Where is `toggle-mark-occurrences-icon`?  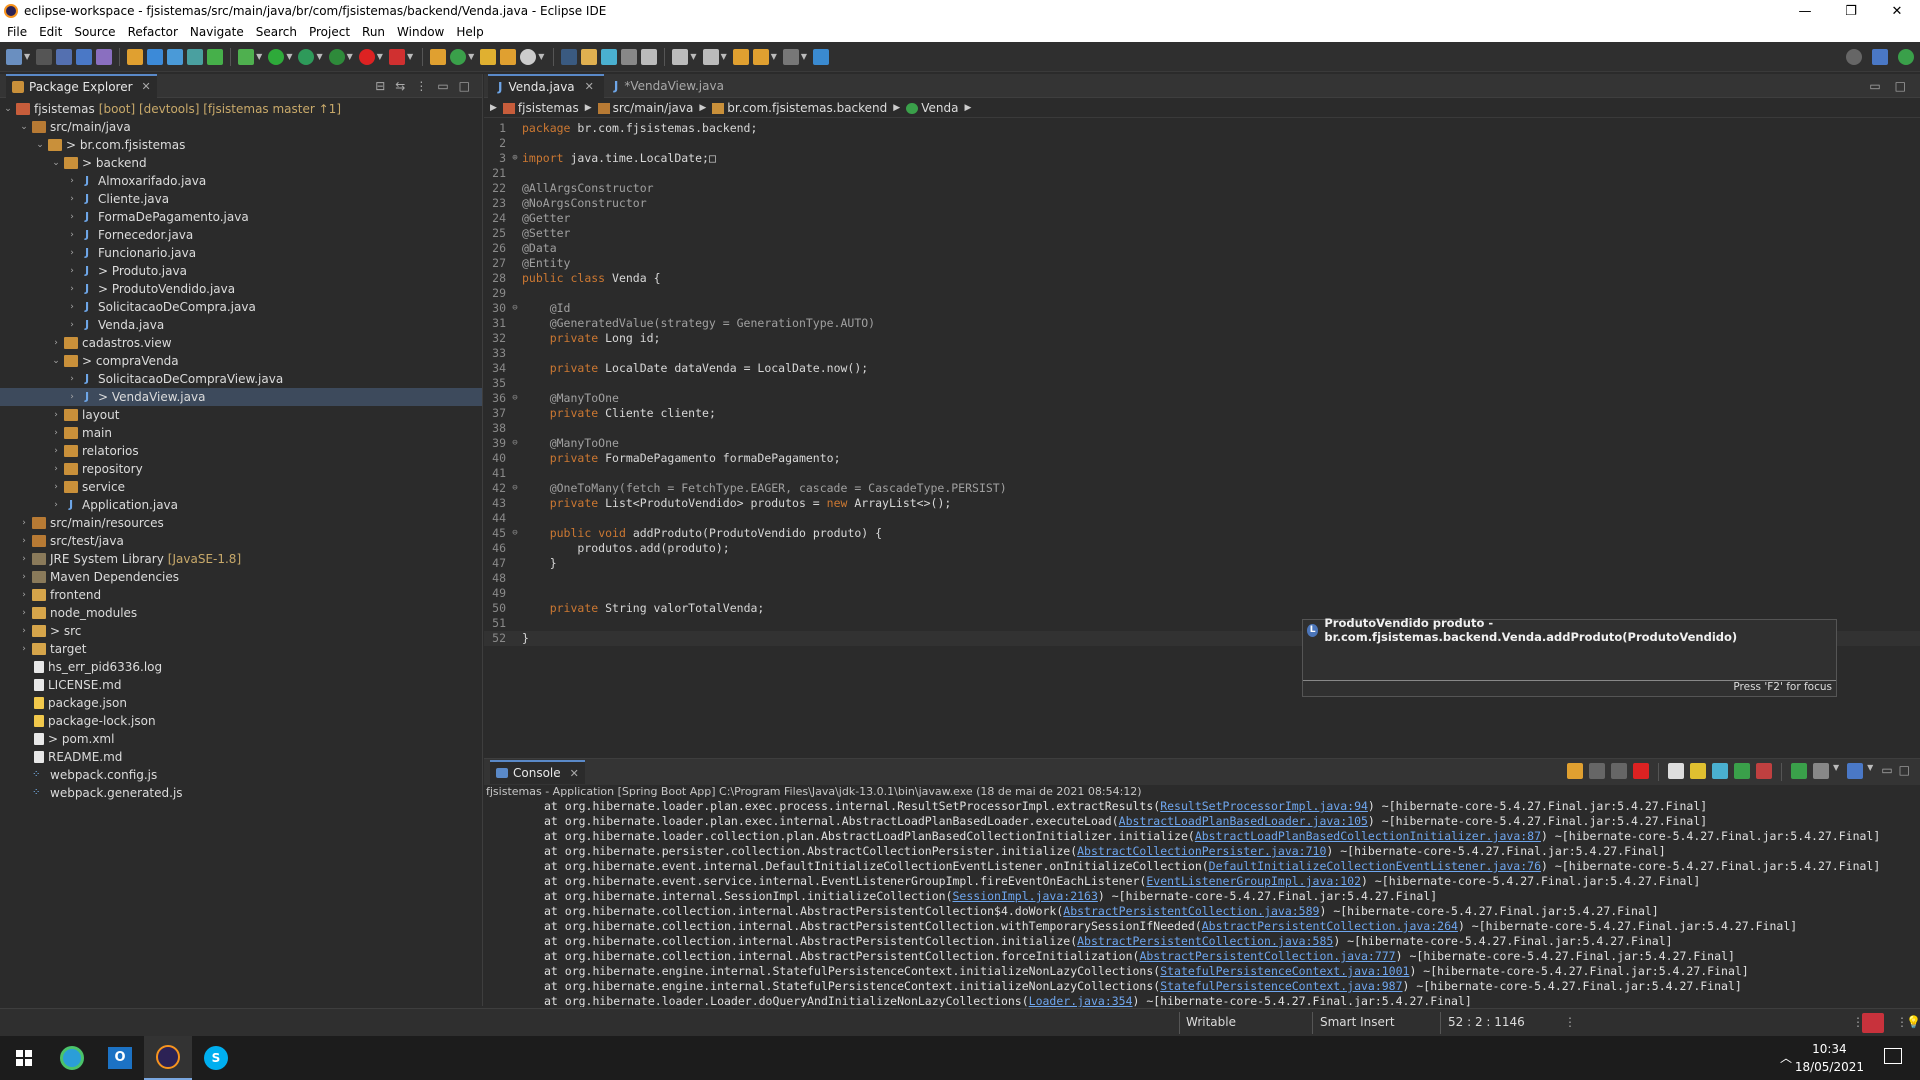 toggle-mark-occurrences-icon is located at coordinates (569, 56).